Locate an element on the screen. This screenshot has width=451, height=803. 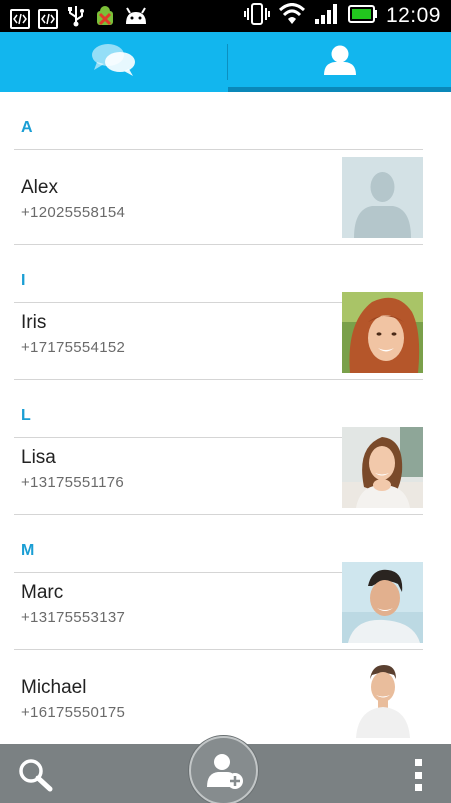
add-contact-icon is located at coordinates (225, 771).